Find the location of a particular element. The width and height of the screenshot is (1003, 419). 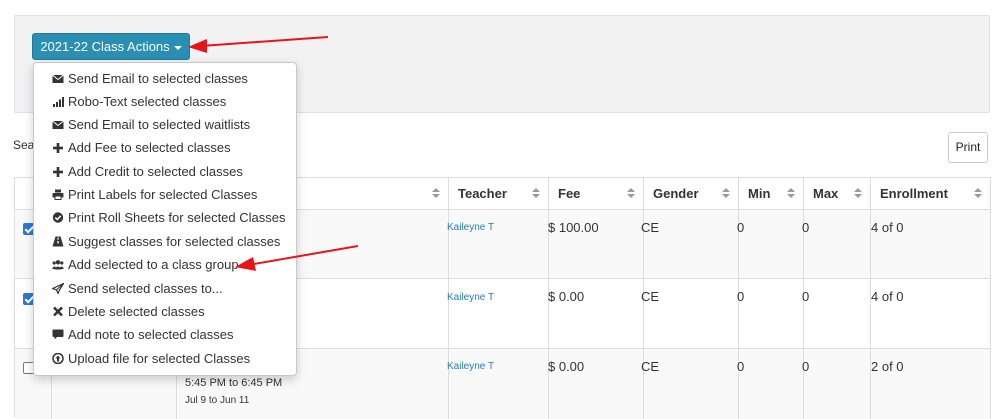

fee-cell: $ 100.00 is located at coordinates (573, 227).